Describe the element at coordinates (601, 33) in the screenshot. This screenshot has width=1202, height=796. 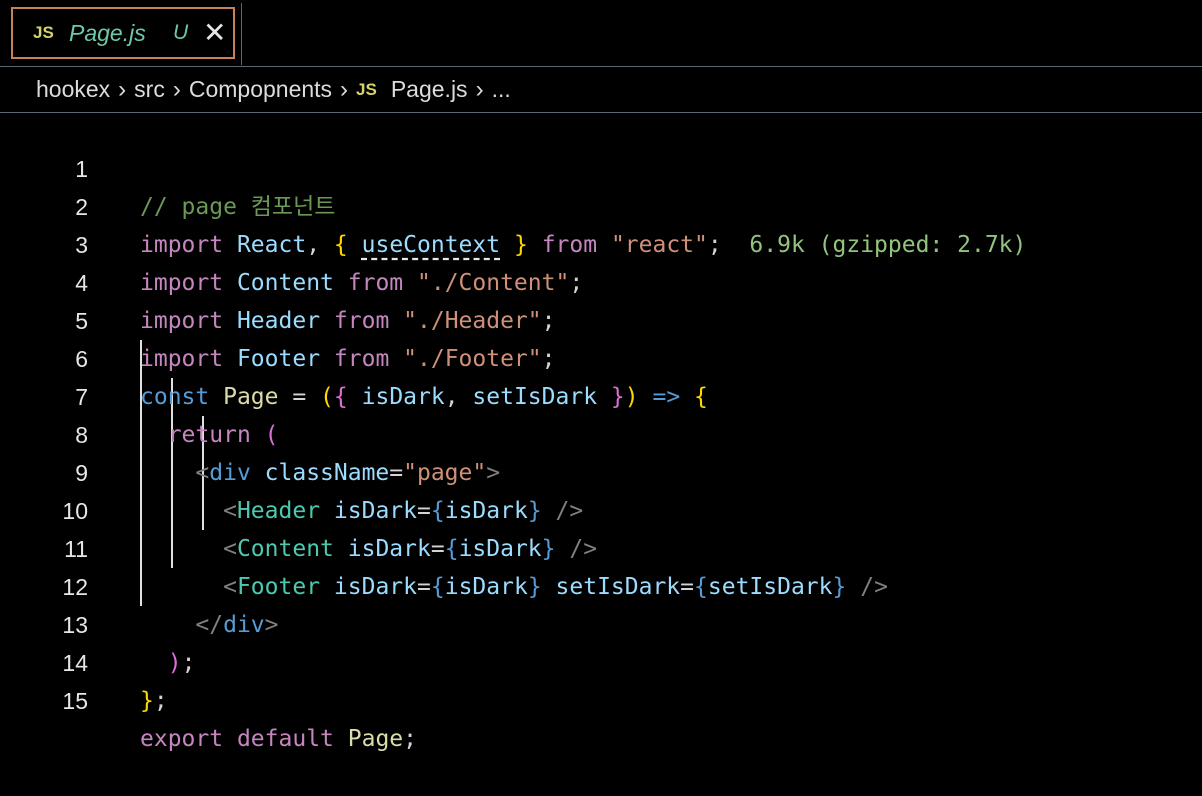
I see `tab-bar: JS Page.js U ✕` at that location.